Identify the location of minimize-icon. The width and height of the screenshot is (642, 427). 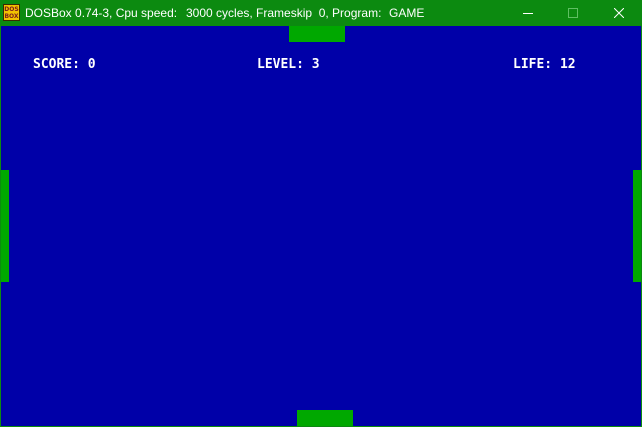
(528, 13).